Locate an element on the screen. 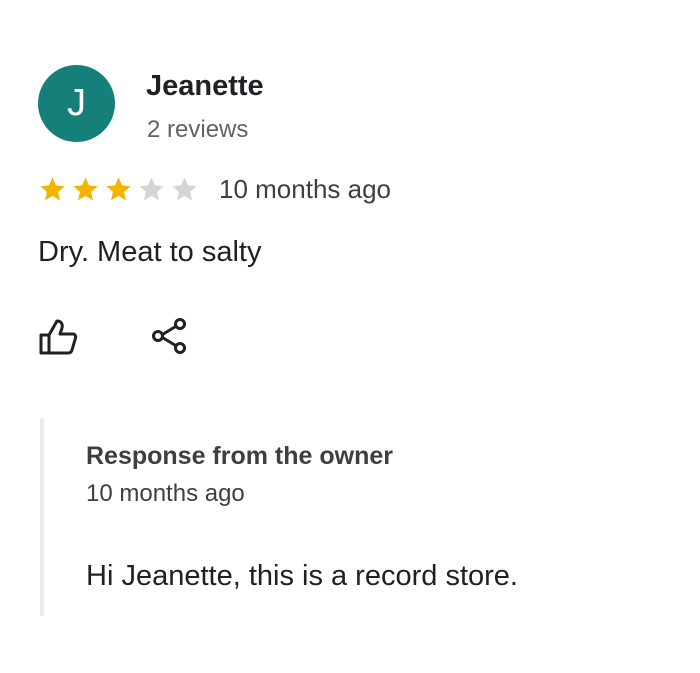 This screenshot has width=700, height=673. thumbs-up-icon is located at coordinates (58, 337).